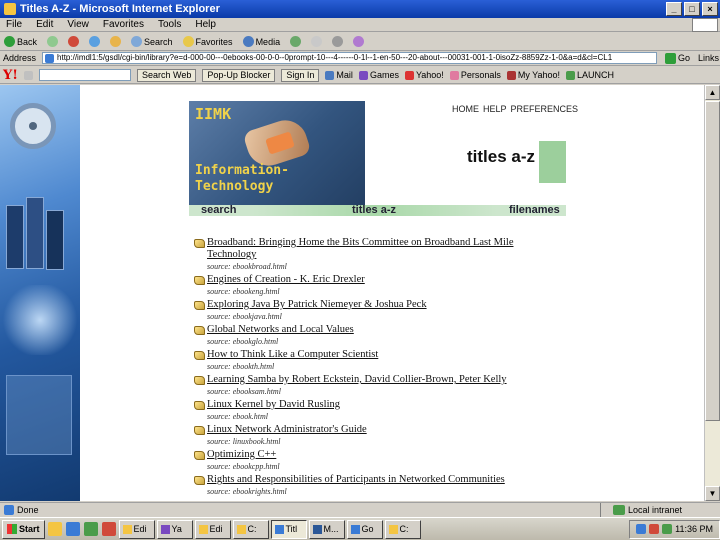  What do you see at coordinates (108, 529) in the screenshot?
I see `quick-launch-media-icon` at bounding box center [108, 529].